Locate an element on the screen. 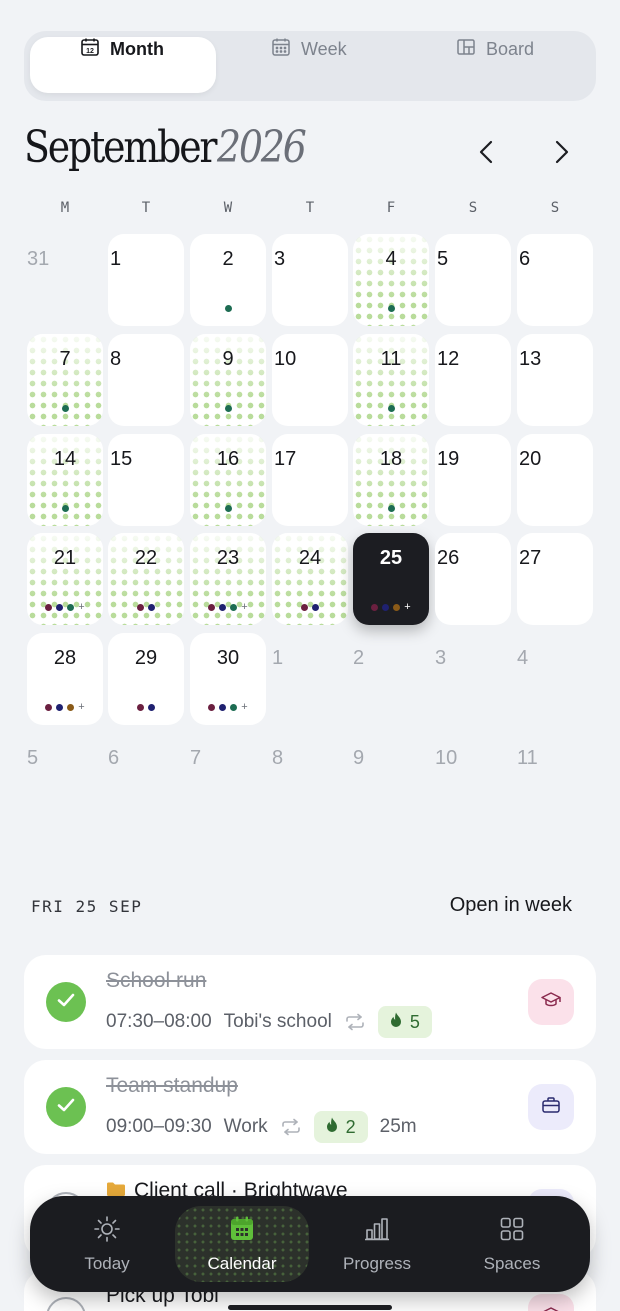 The height and width of the screenshot is (1311, 620). selected-day-label: FRI 25 SEP is located at coordinates (87, 906).